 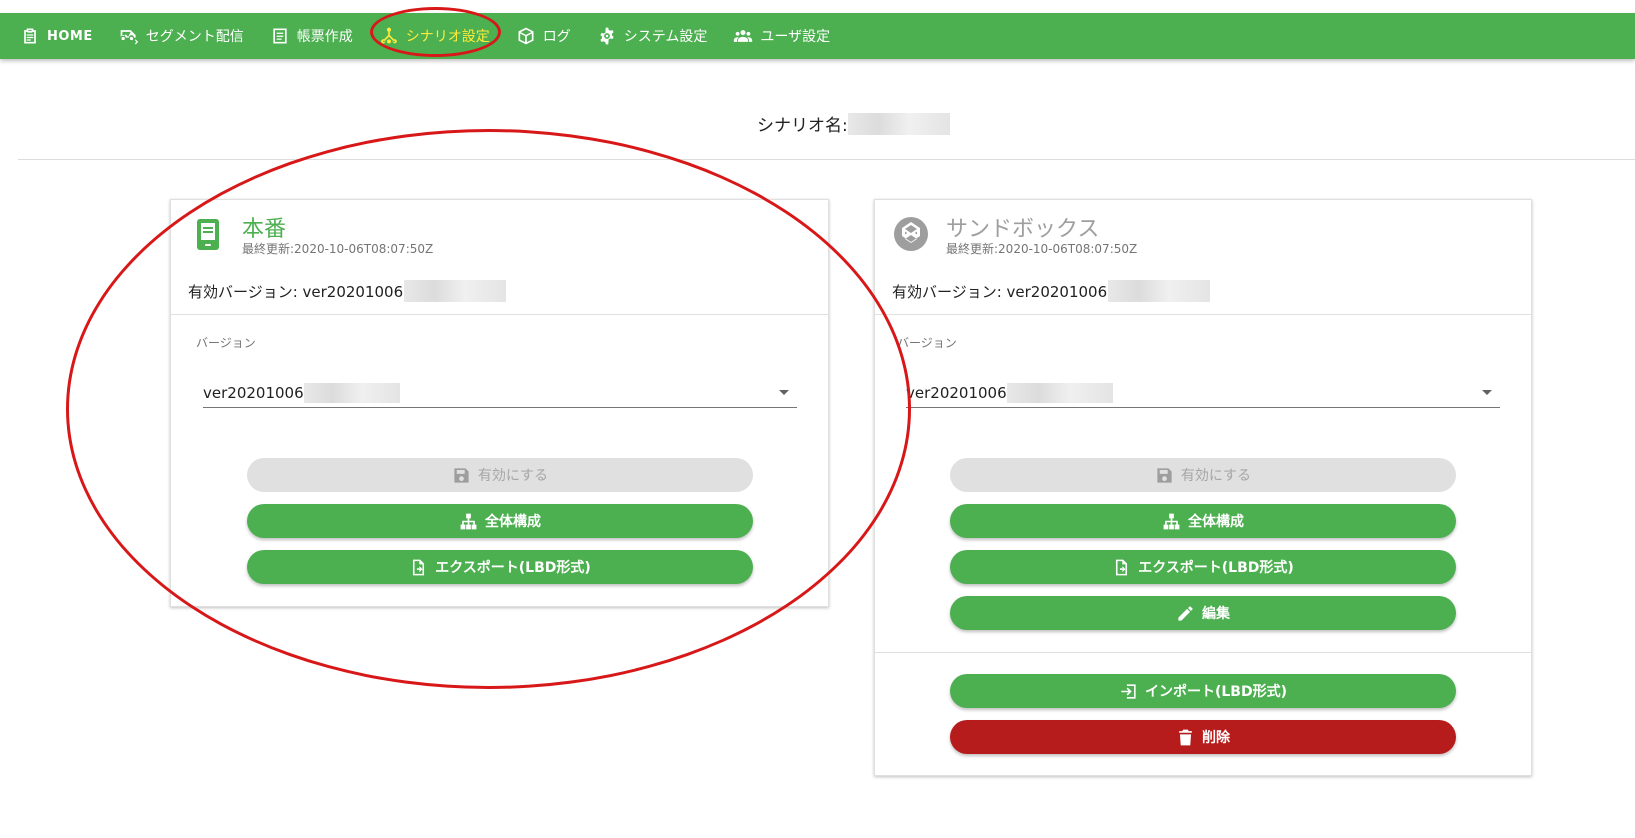 I want to click on overview-button-label: 全体構成, so click(x=513, y=522).